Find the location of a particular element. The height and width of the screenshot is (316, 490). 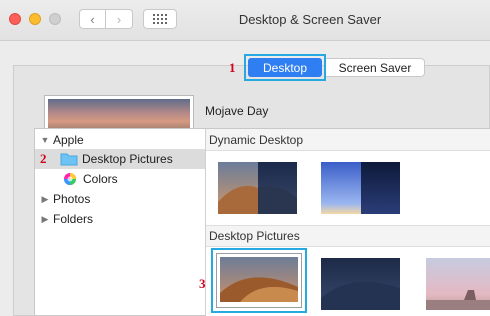

wallpaper-thumbnail-desert is located at coordinates (458, 284).